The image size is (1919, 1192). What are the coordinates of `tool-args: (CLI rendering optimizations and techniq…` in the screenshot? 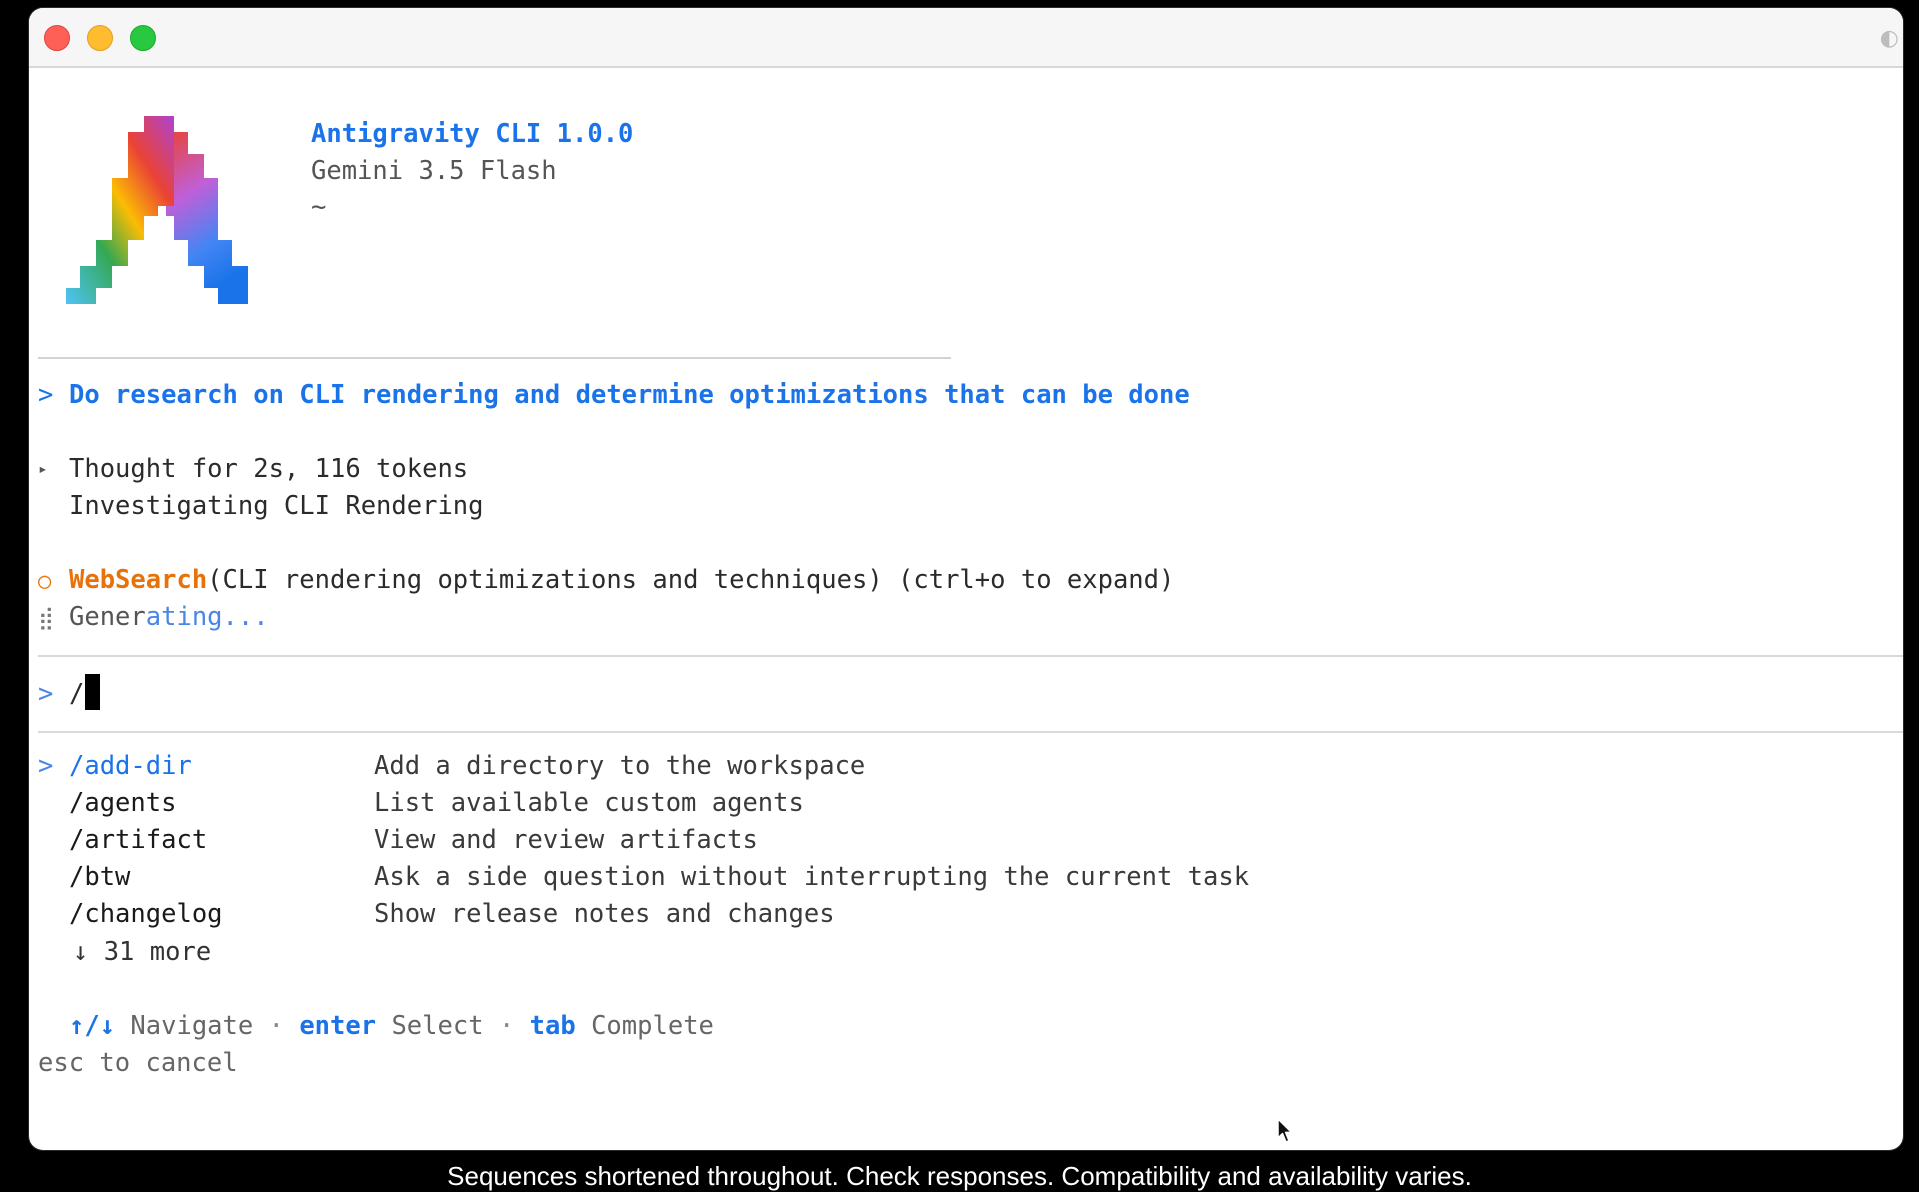 It's located at (691, 580).